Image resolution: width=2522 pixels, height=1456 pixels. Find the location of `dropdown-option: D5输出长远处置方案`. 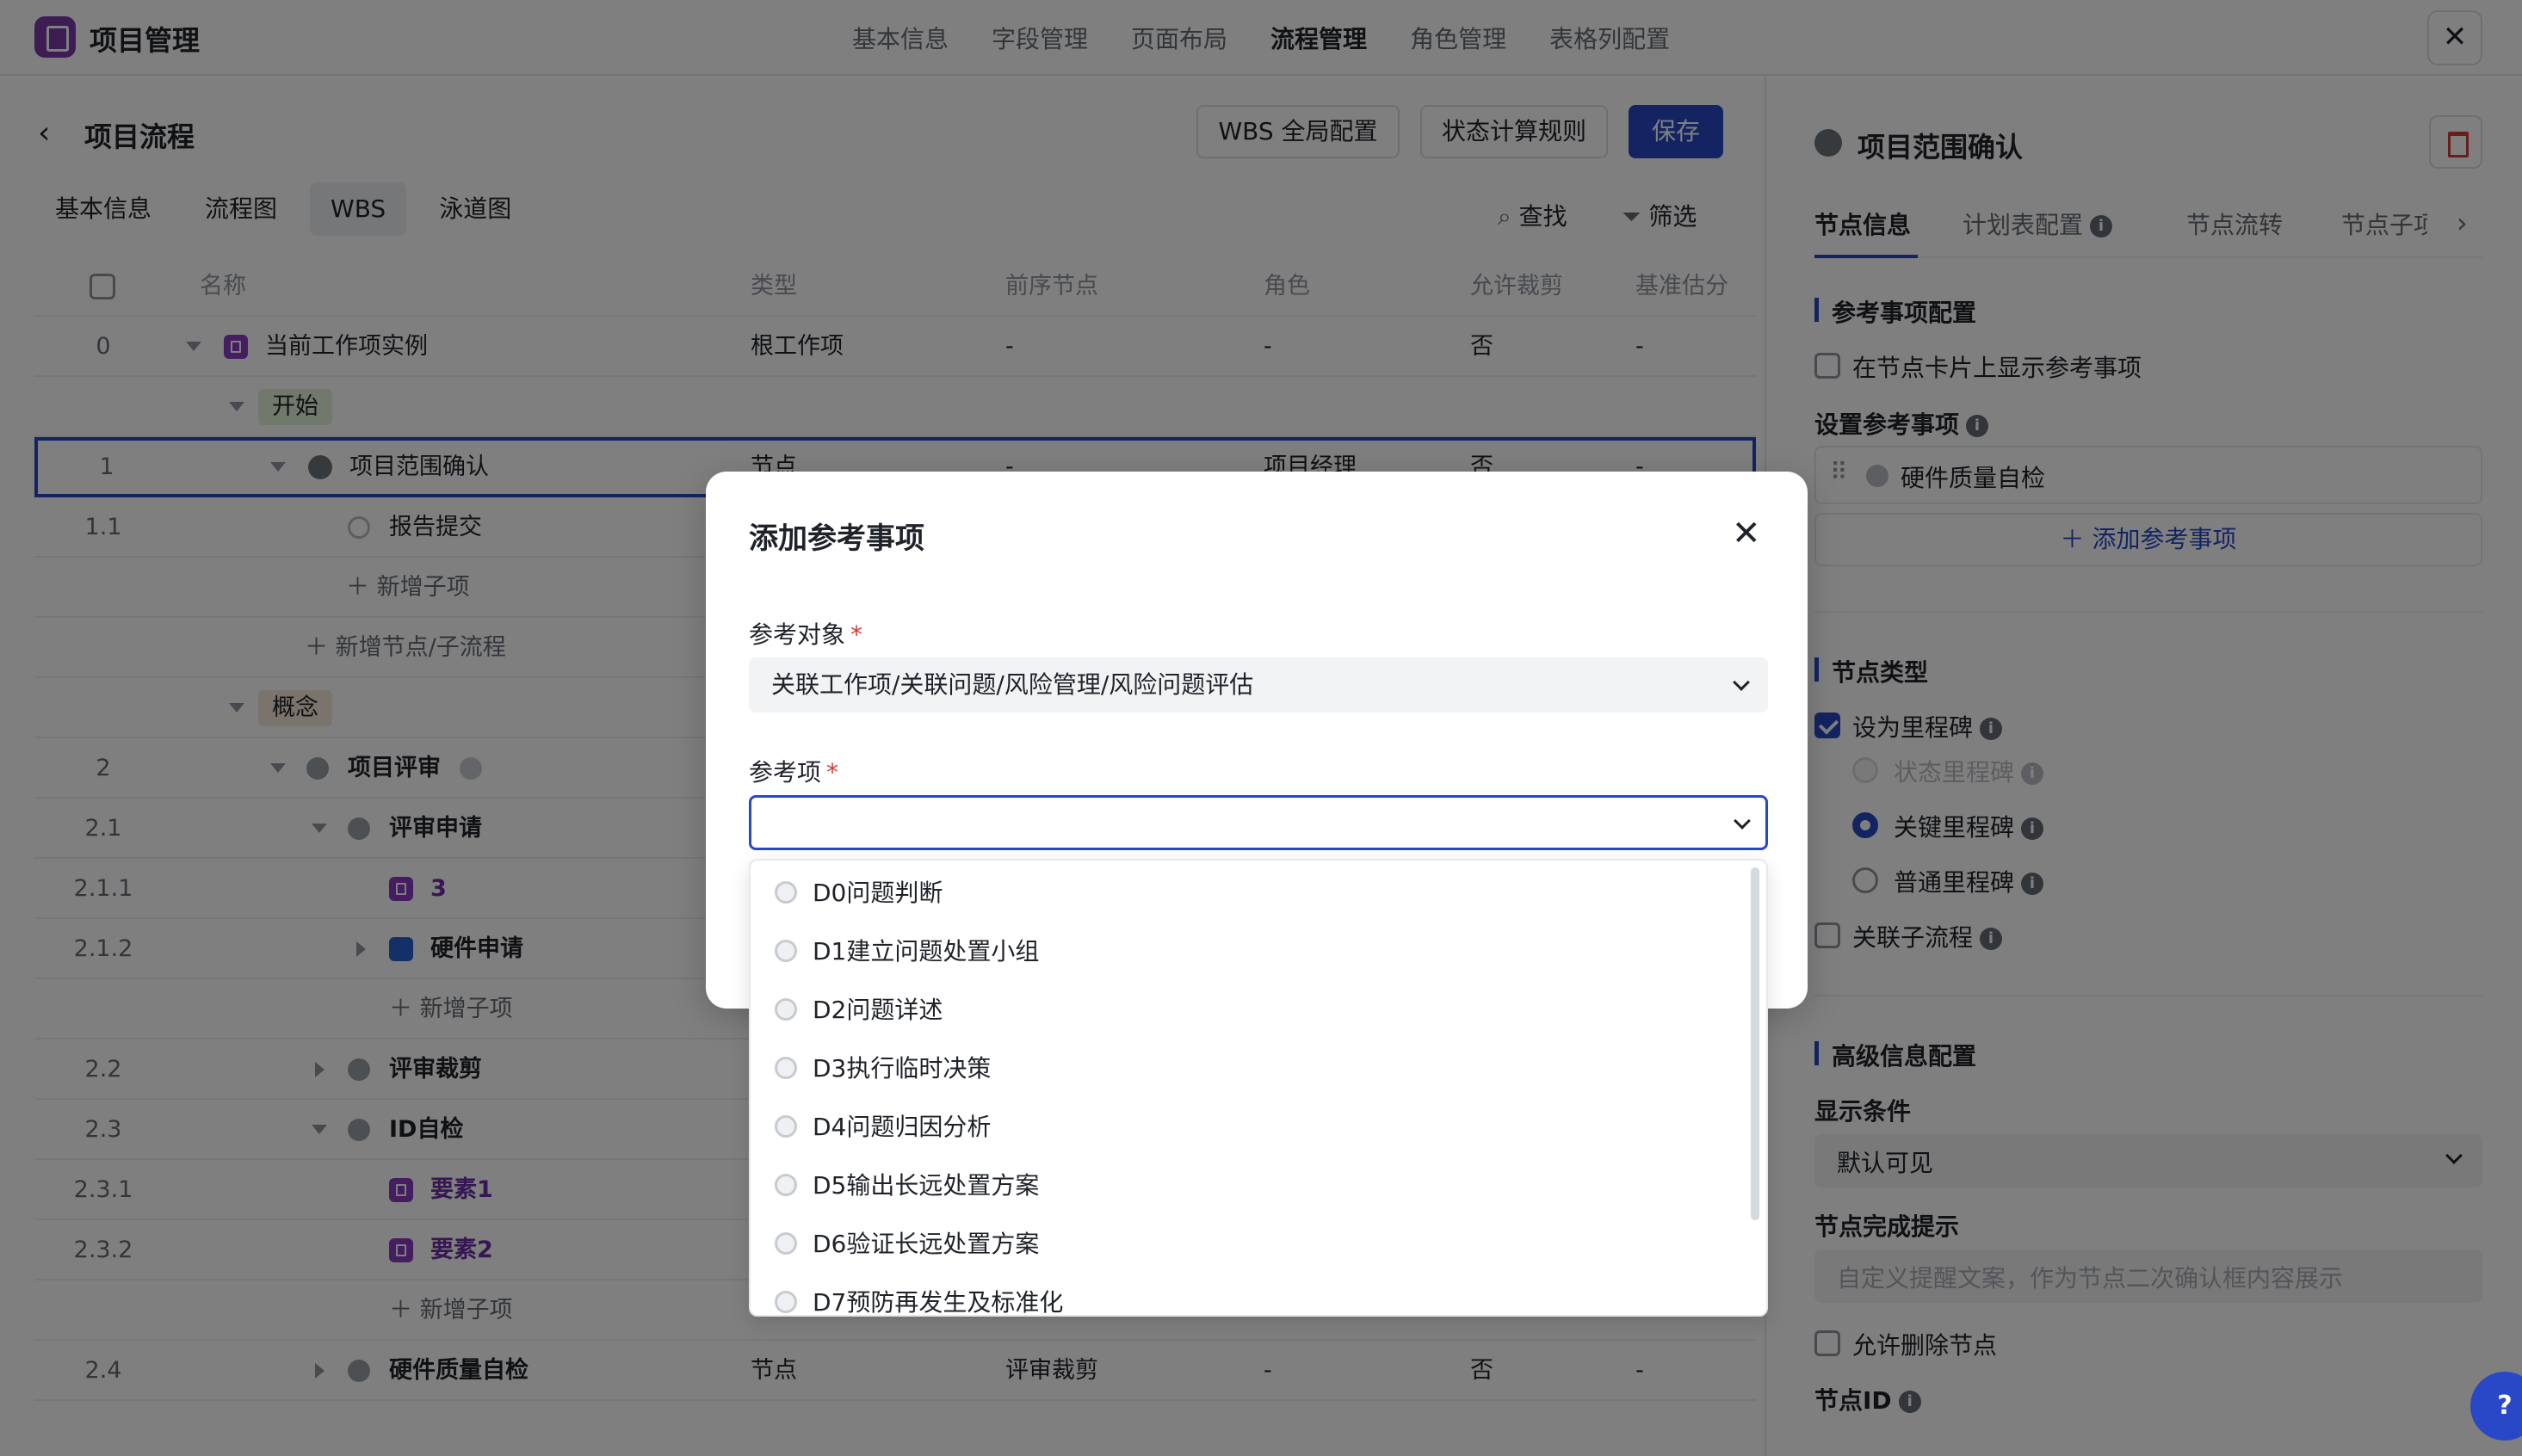

dropdown-option: D5输出长远处置方案 is located at coordinates (1245, 1186).